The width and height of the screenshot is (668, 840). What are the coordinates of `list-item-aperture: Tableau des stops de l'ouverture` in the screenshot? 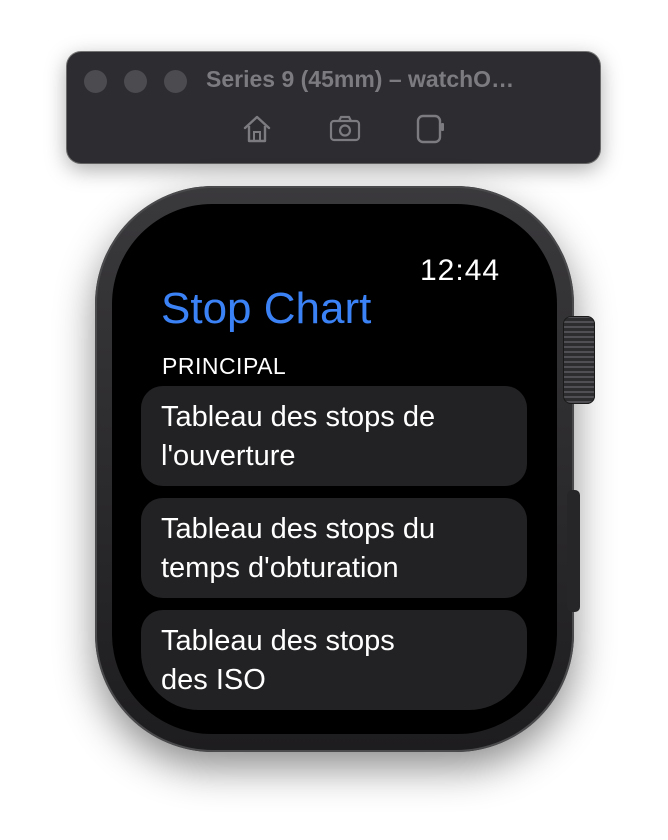 It's located at (334, 436).